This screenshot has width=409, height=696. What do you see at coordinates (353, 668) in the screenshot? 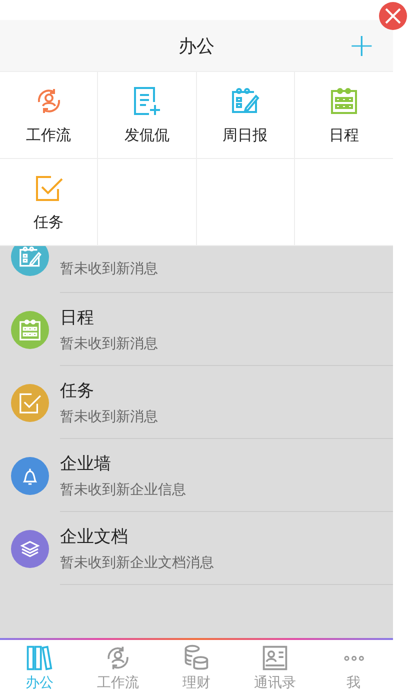
I see `tab: 我` at bounding box center [353, 668].